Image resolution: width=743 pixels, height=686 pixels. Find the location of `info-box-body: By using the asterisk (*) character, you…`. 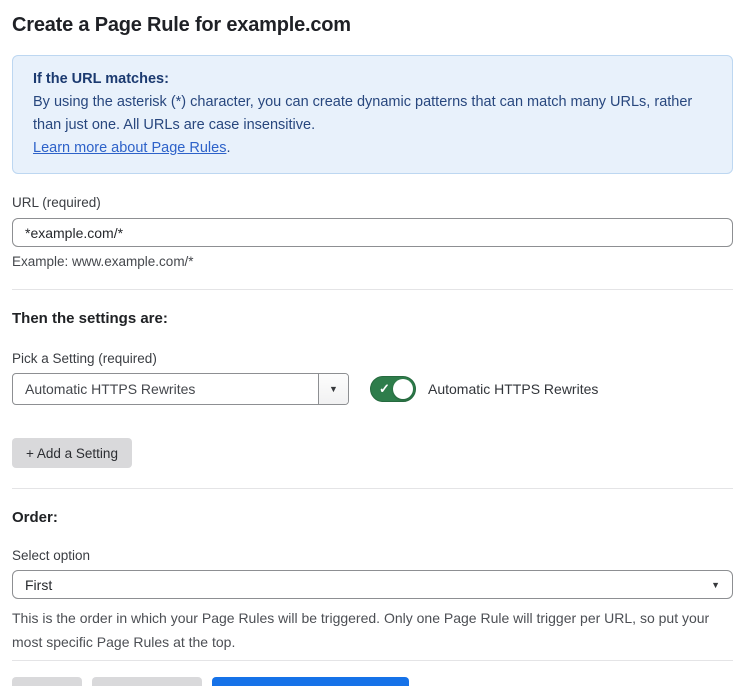

info-box-body: By using the asterisk (*) character, you… is located at coordinates (363, 113).